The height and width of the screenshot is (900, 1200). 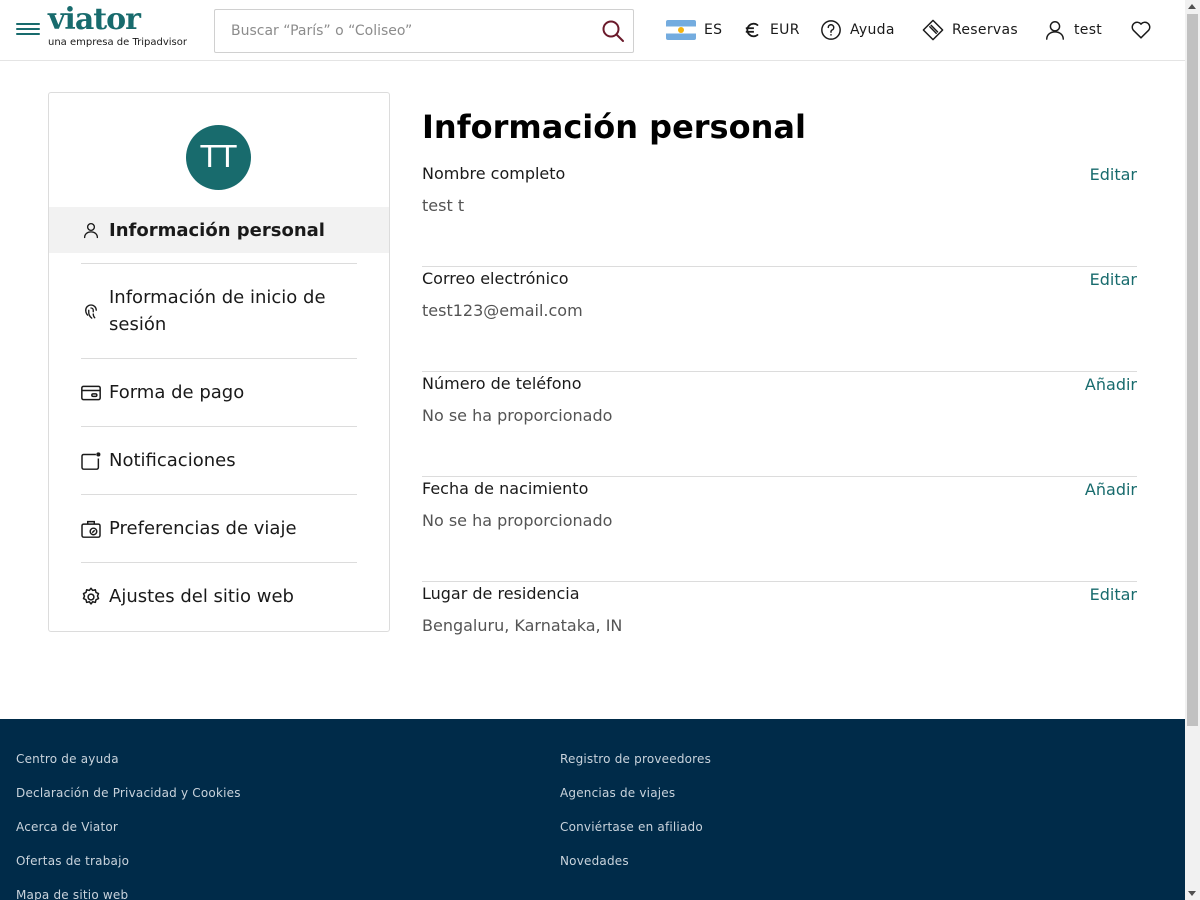 What do you see at coordinates (91, 461) in the screenshot?
I see `notification-icon` at bounding box center [91, 461].